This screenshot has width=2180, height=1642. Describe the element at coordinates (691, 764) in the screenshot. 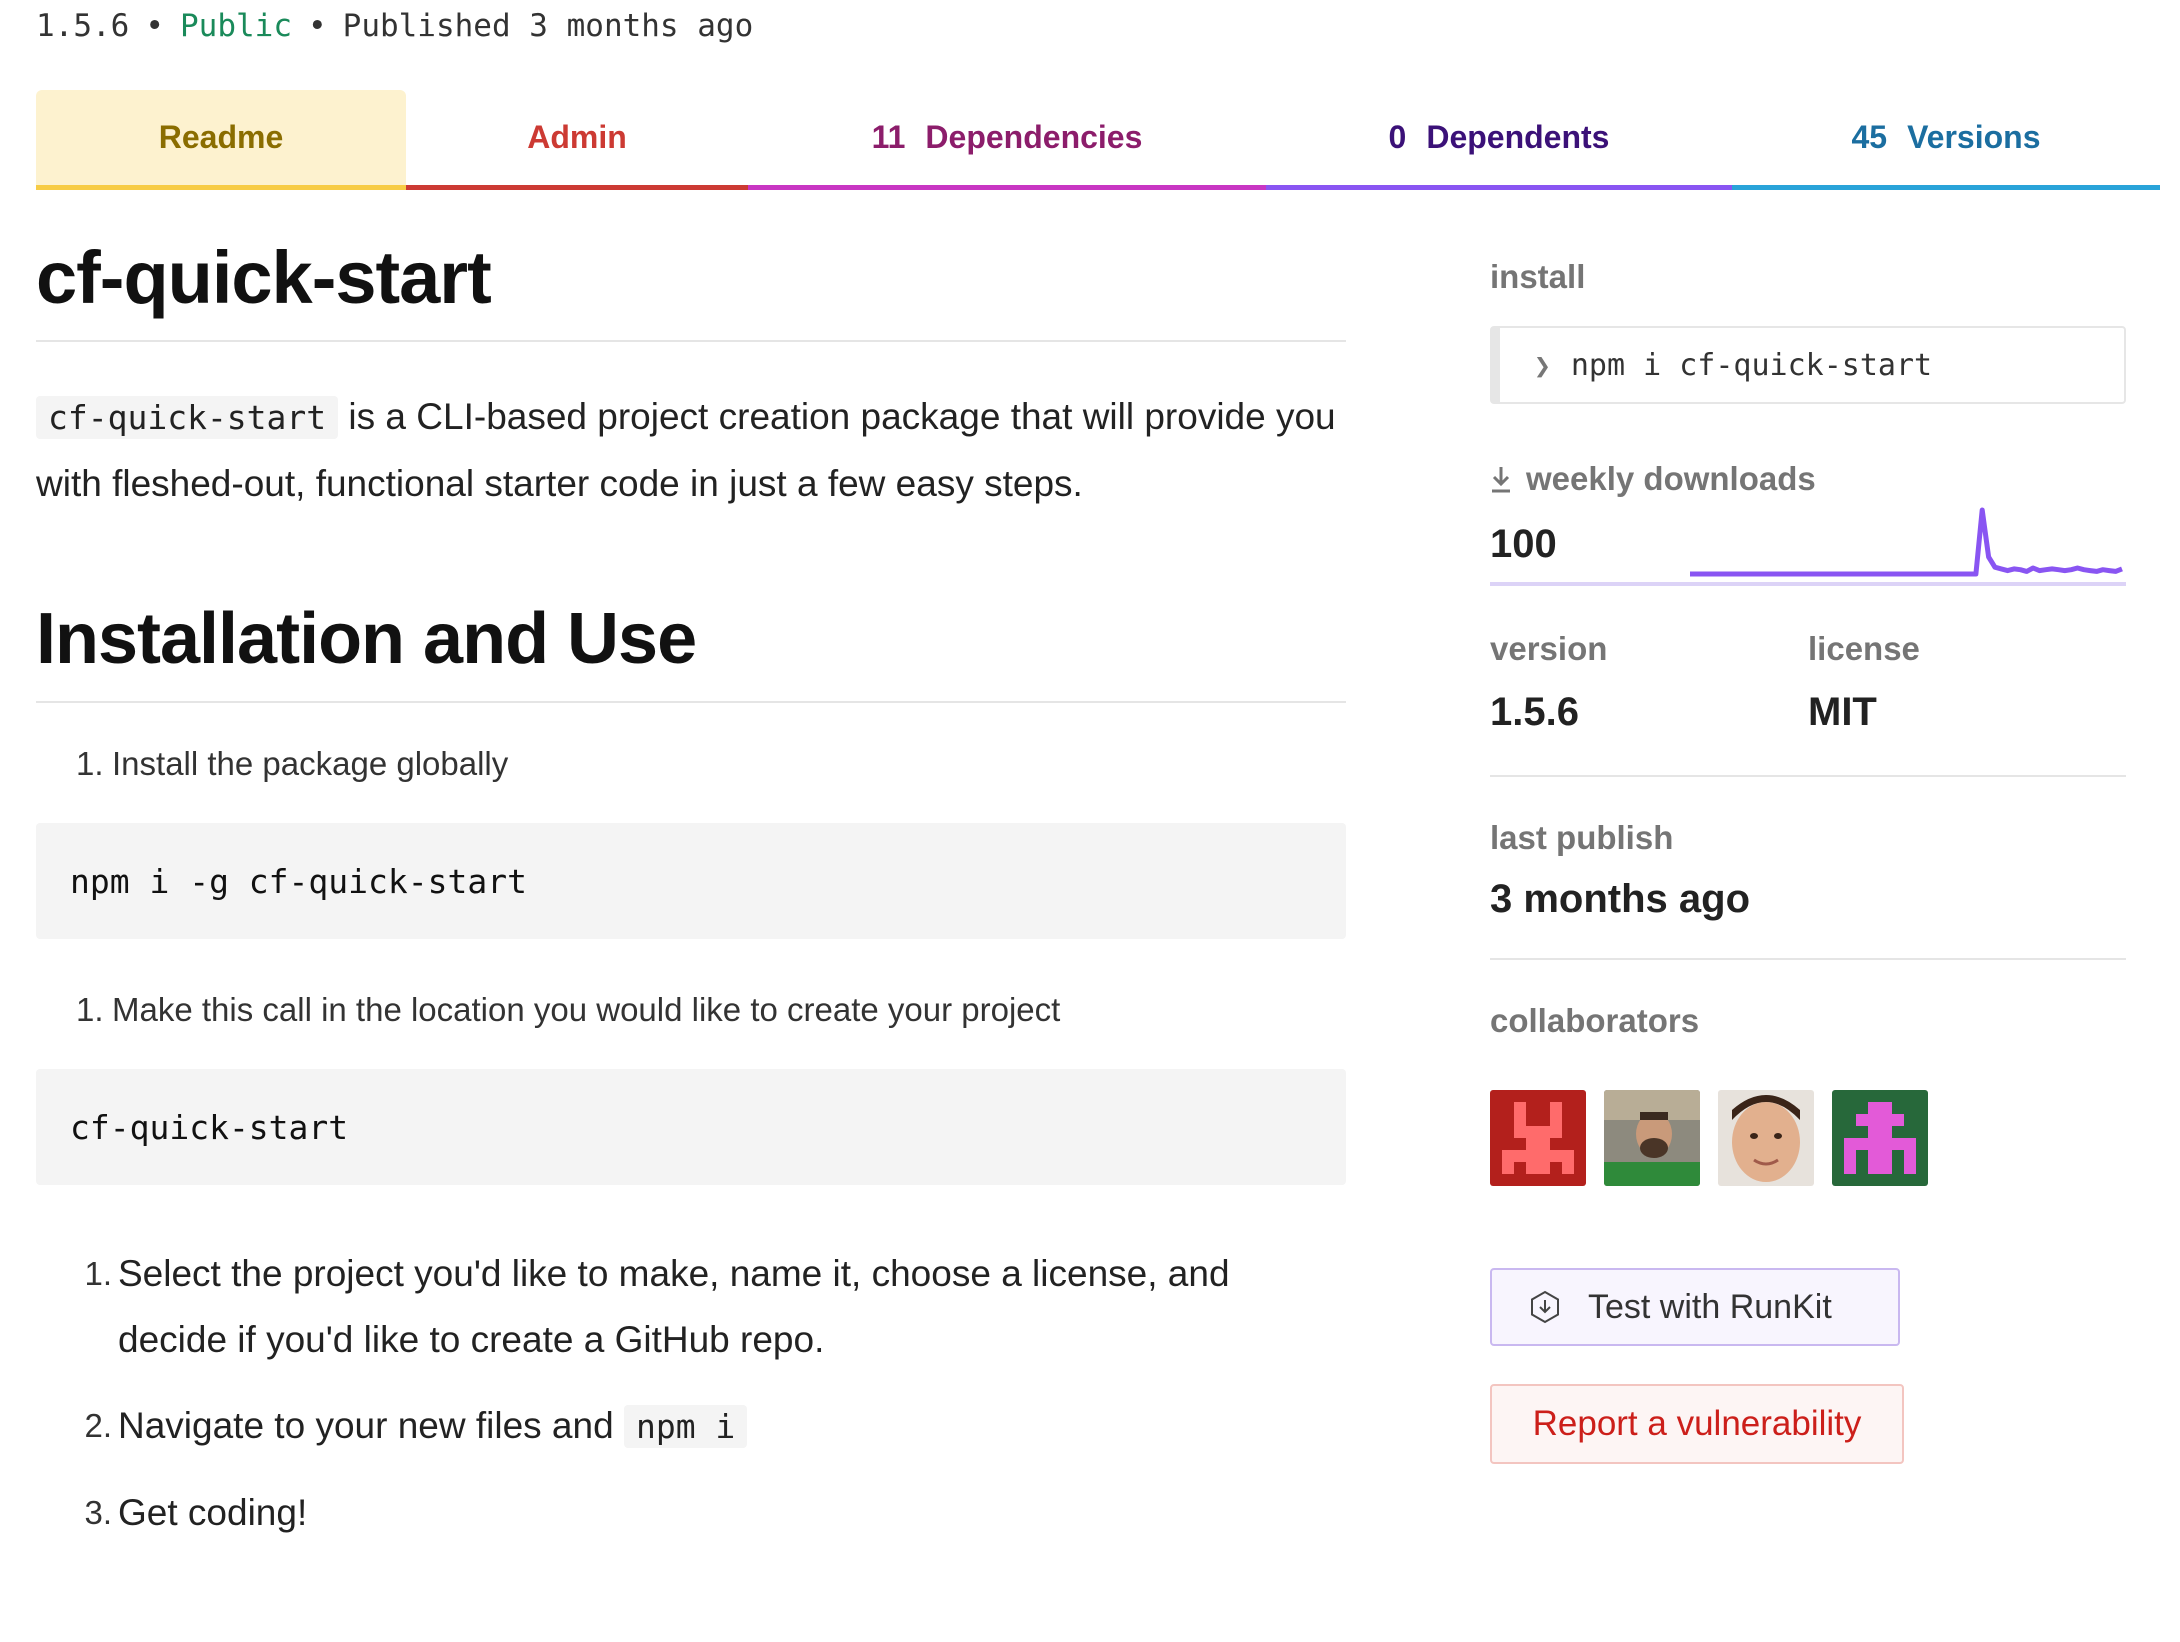

I see `step-item: 1. Install the package globally` at that location.